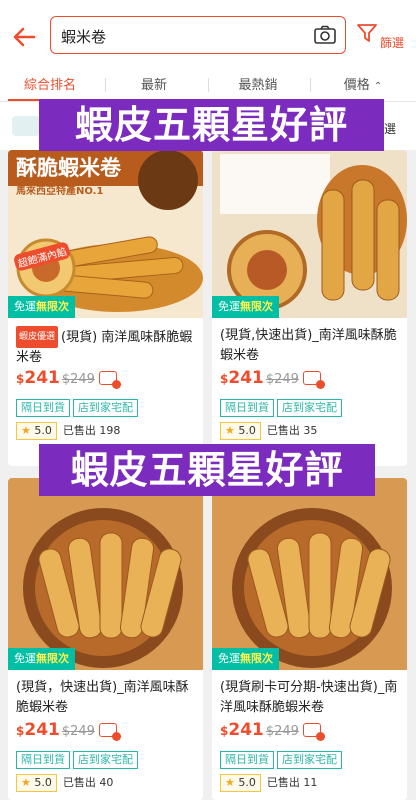 The image size is (416, 800). Describe the element at coordinates (356, 85) in the screenshot. I see `tab-price-label: 價格` at that location.